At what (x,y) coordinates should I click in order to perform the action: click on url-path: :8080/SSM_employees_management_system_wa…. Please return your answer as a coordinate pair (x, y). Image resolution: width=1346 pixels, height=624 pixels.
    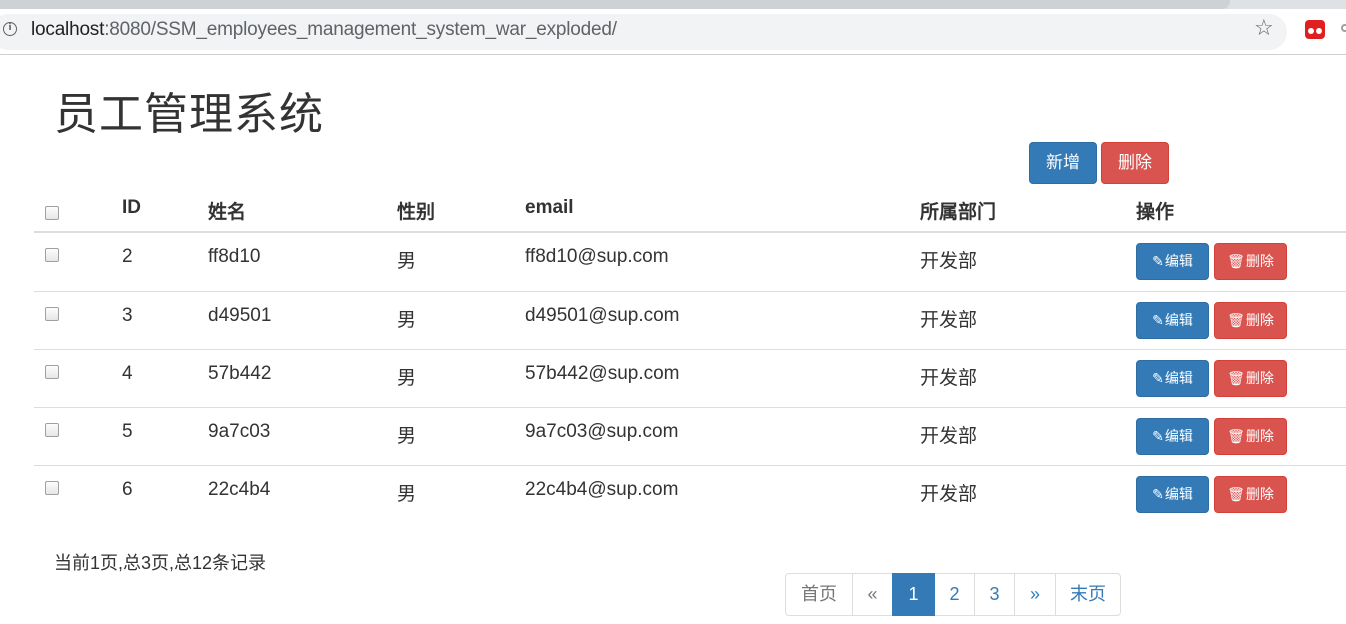
    Looking at the image, I should click on (360, 29).